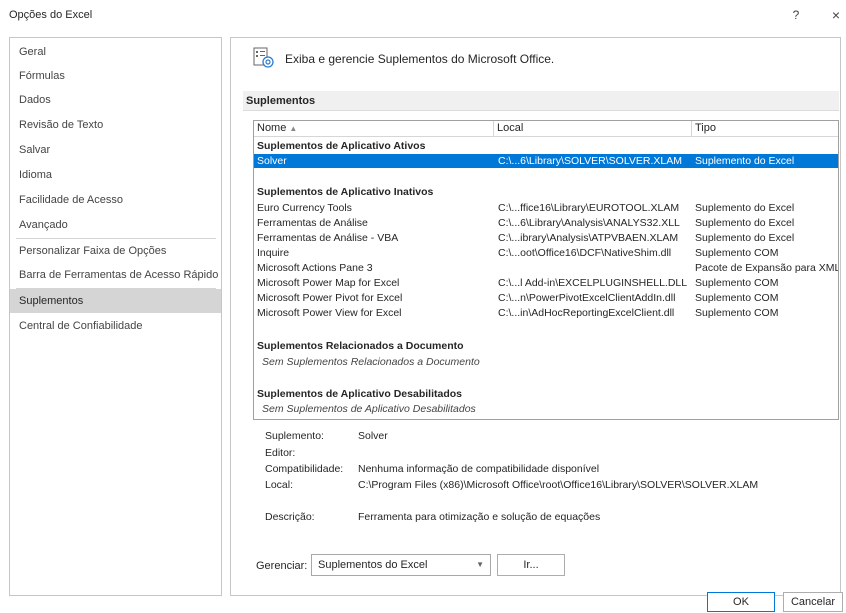 The height and width of the screenshot is (613, 846). Describe the element at coordinates (115, 200) in the screenshot. I see `sidebar-item-acessibilidade: Facilidade de Acesso` at that location.